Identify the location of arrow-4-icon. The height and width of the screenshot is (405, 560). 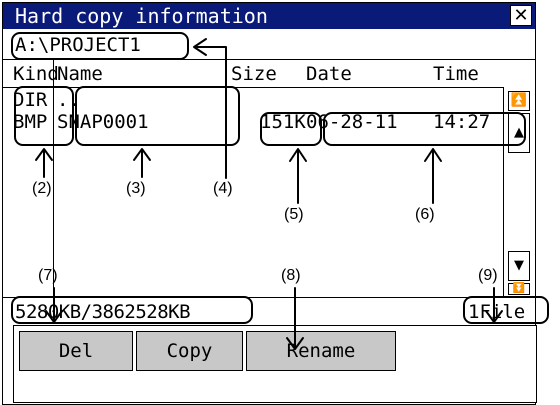
(210, 112).